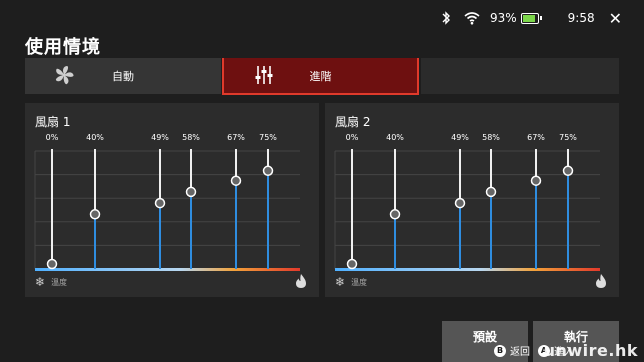  Describe the element at coordinates (503, 18) in the screenshot. I see `battery-percent: 93%` at that location.